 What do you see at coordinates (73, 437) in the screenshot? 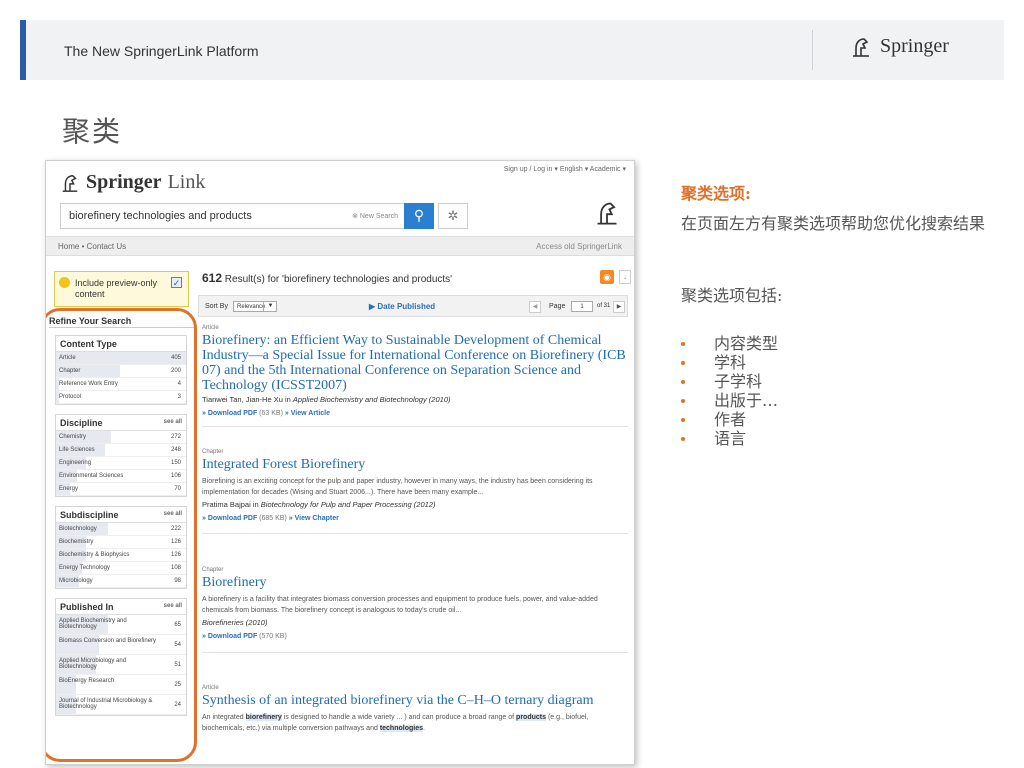
I see `filter-option-label: Chemistry` at bounding box center [73, 437].